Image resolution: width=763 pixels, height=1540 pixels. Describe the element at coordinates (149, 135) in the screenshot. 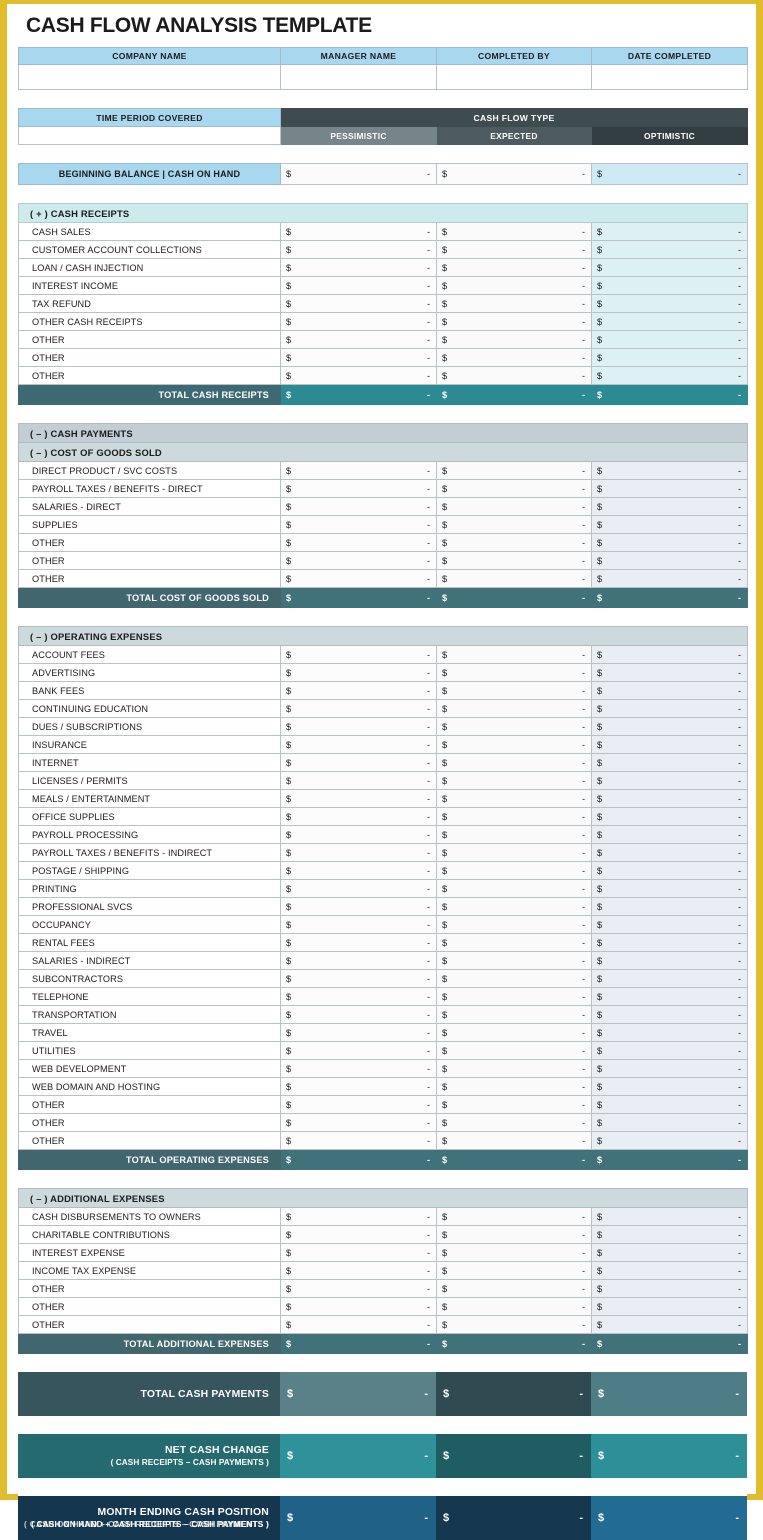

I see `input-time-period` at that location.